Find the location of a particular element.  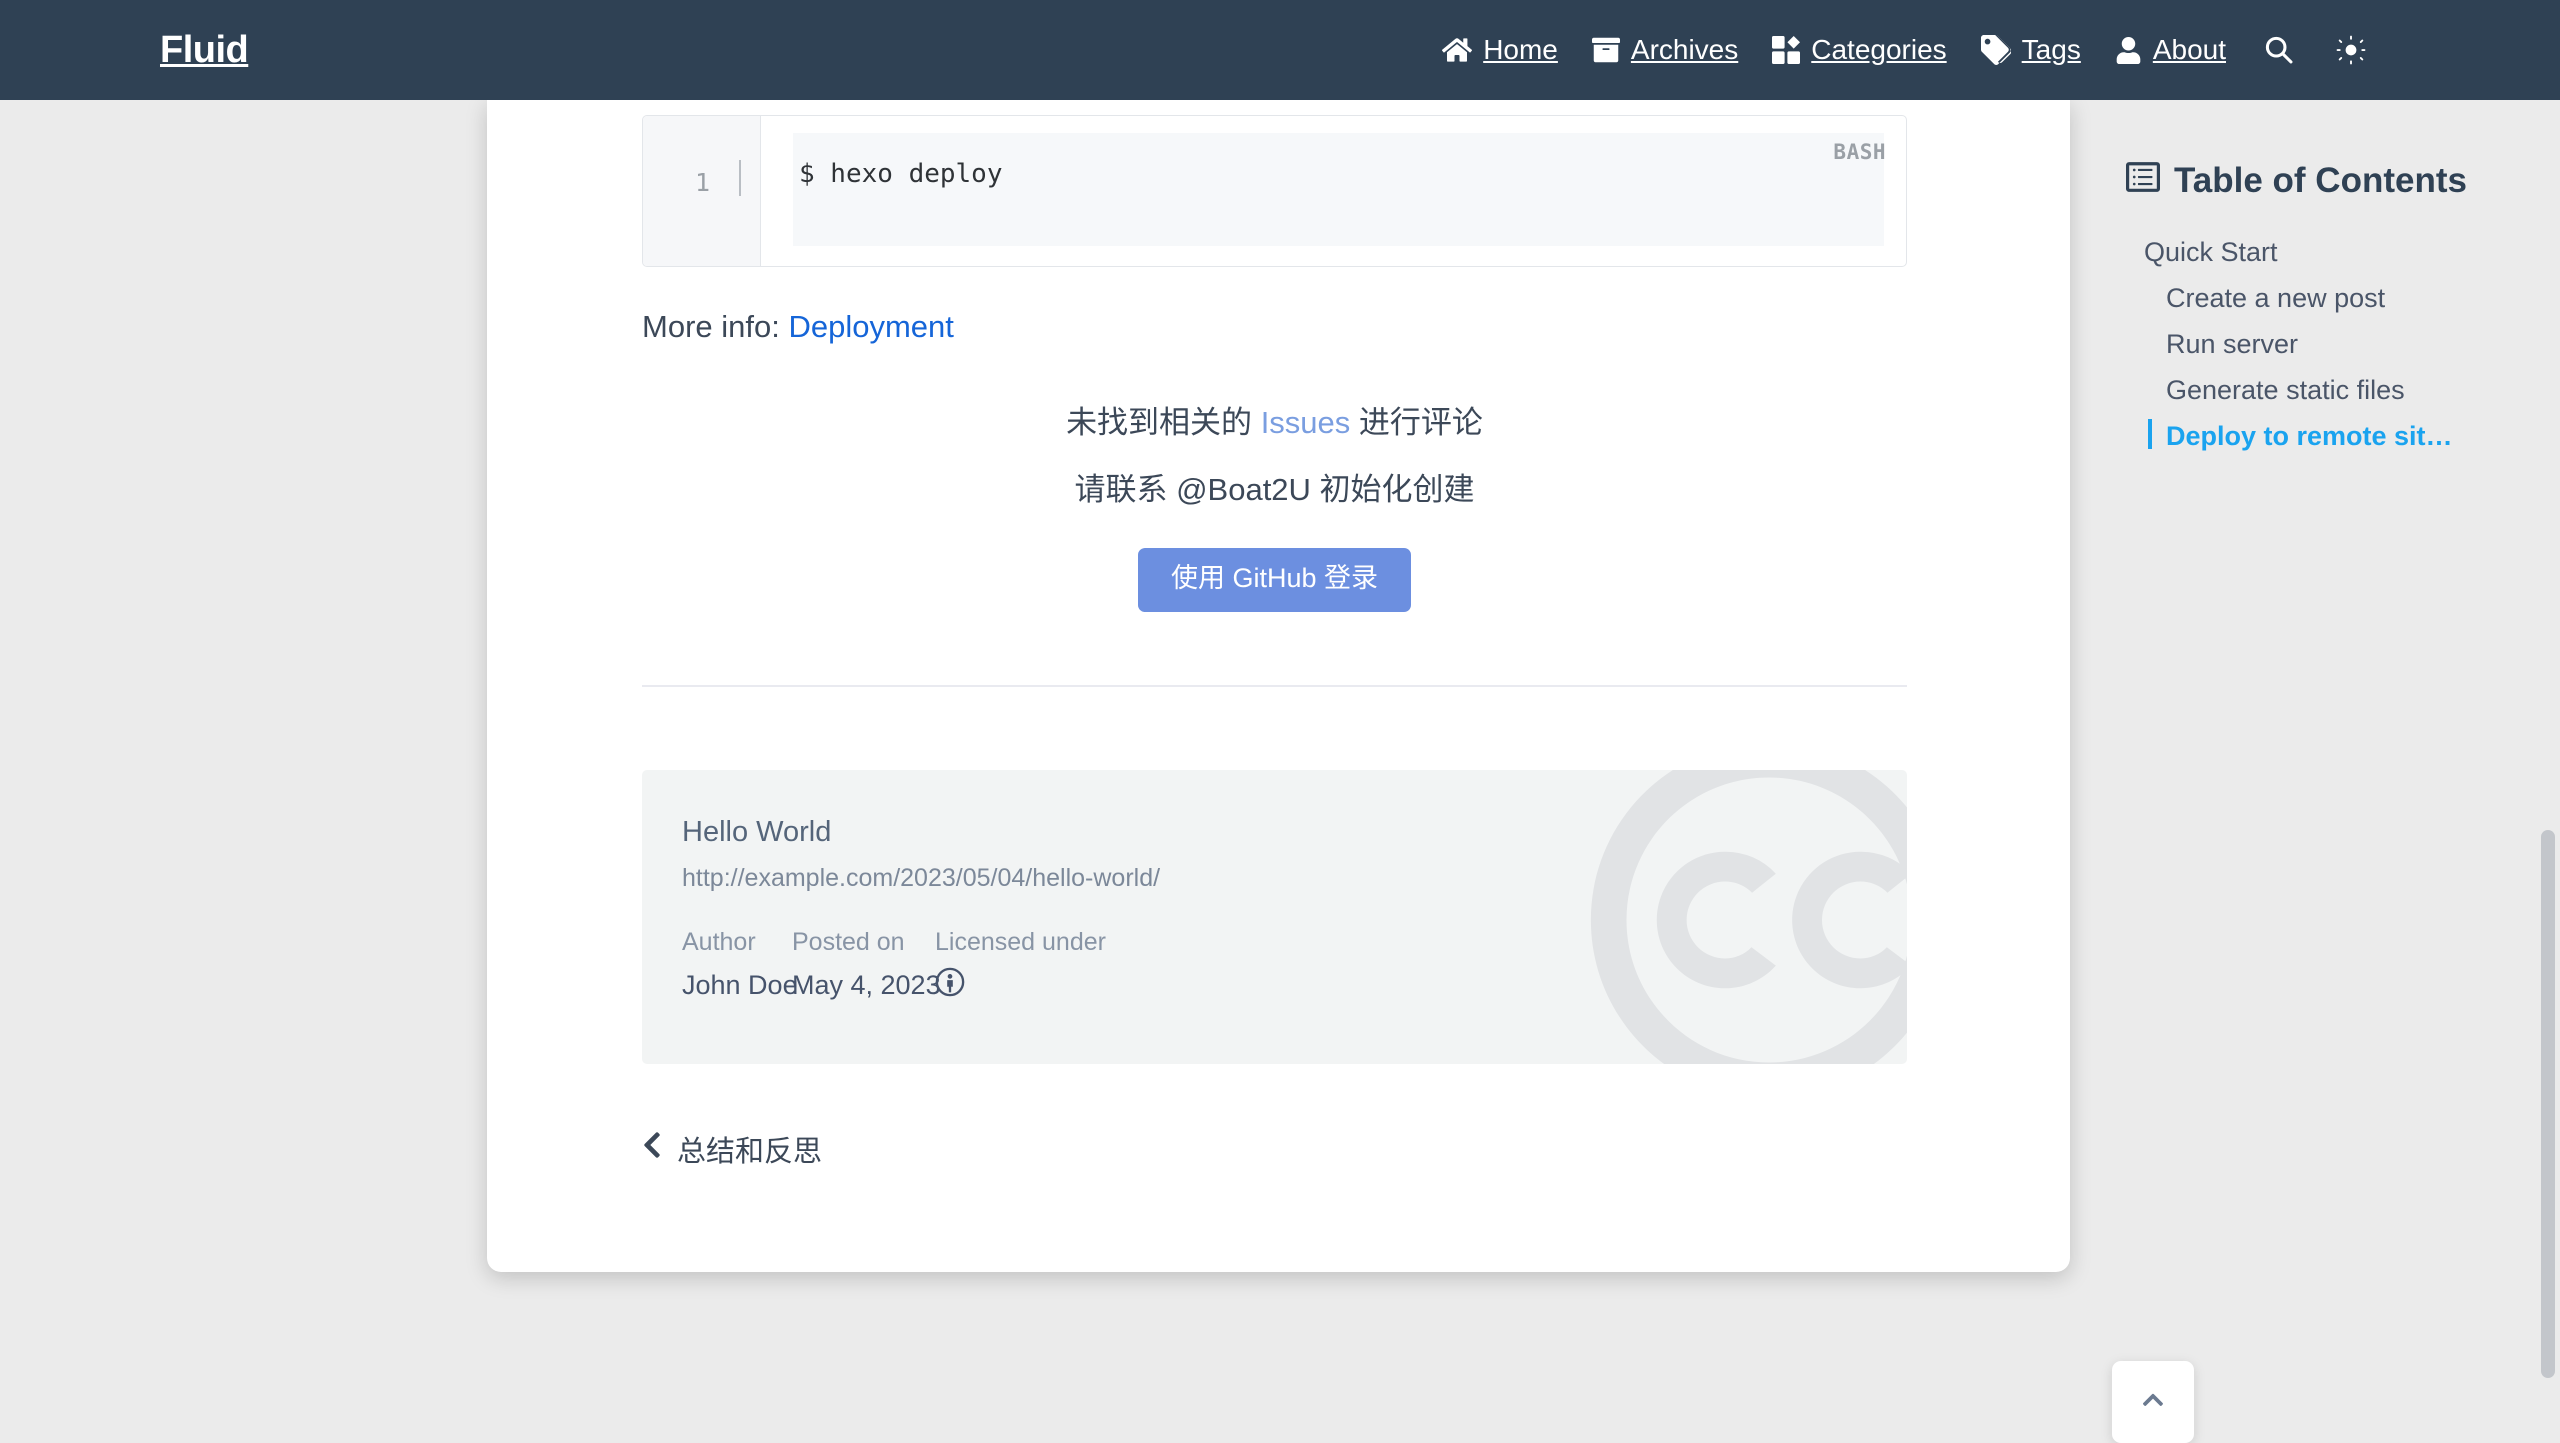

deployment-link: Deployment is located at coordinates (870, 326).